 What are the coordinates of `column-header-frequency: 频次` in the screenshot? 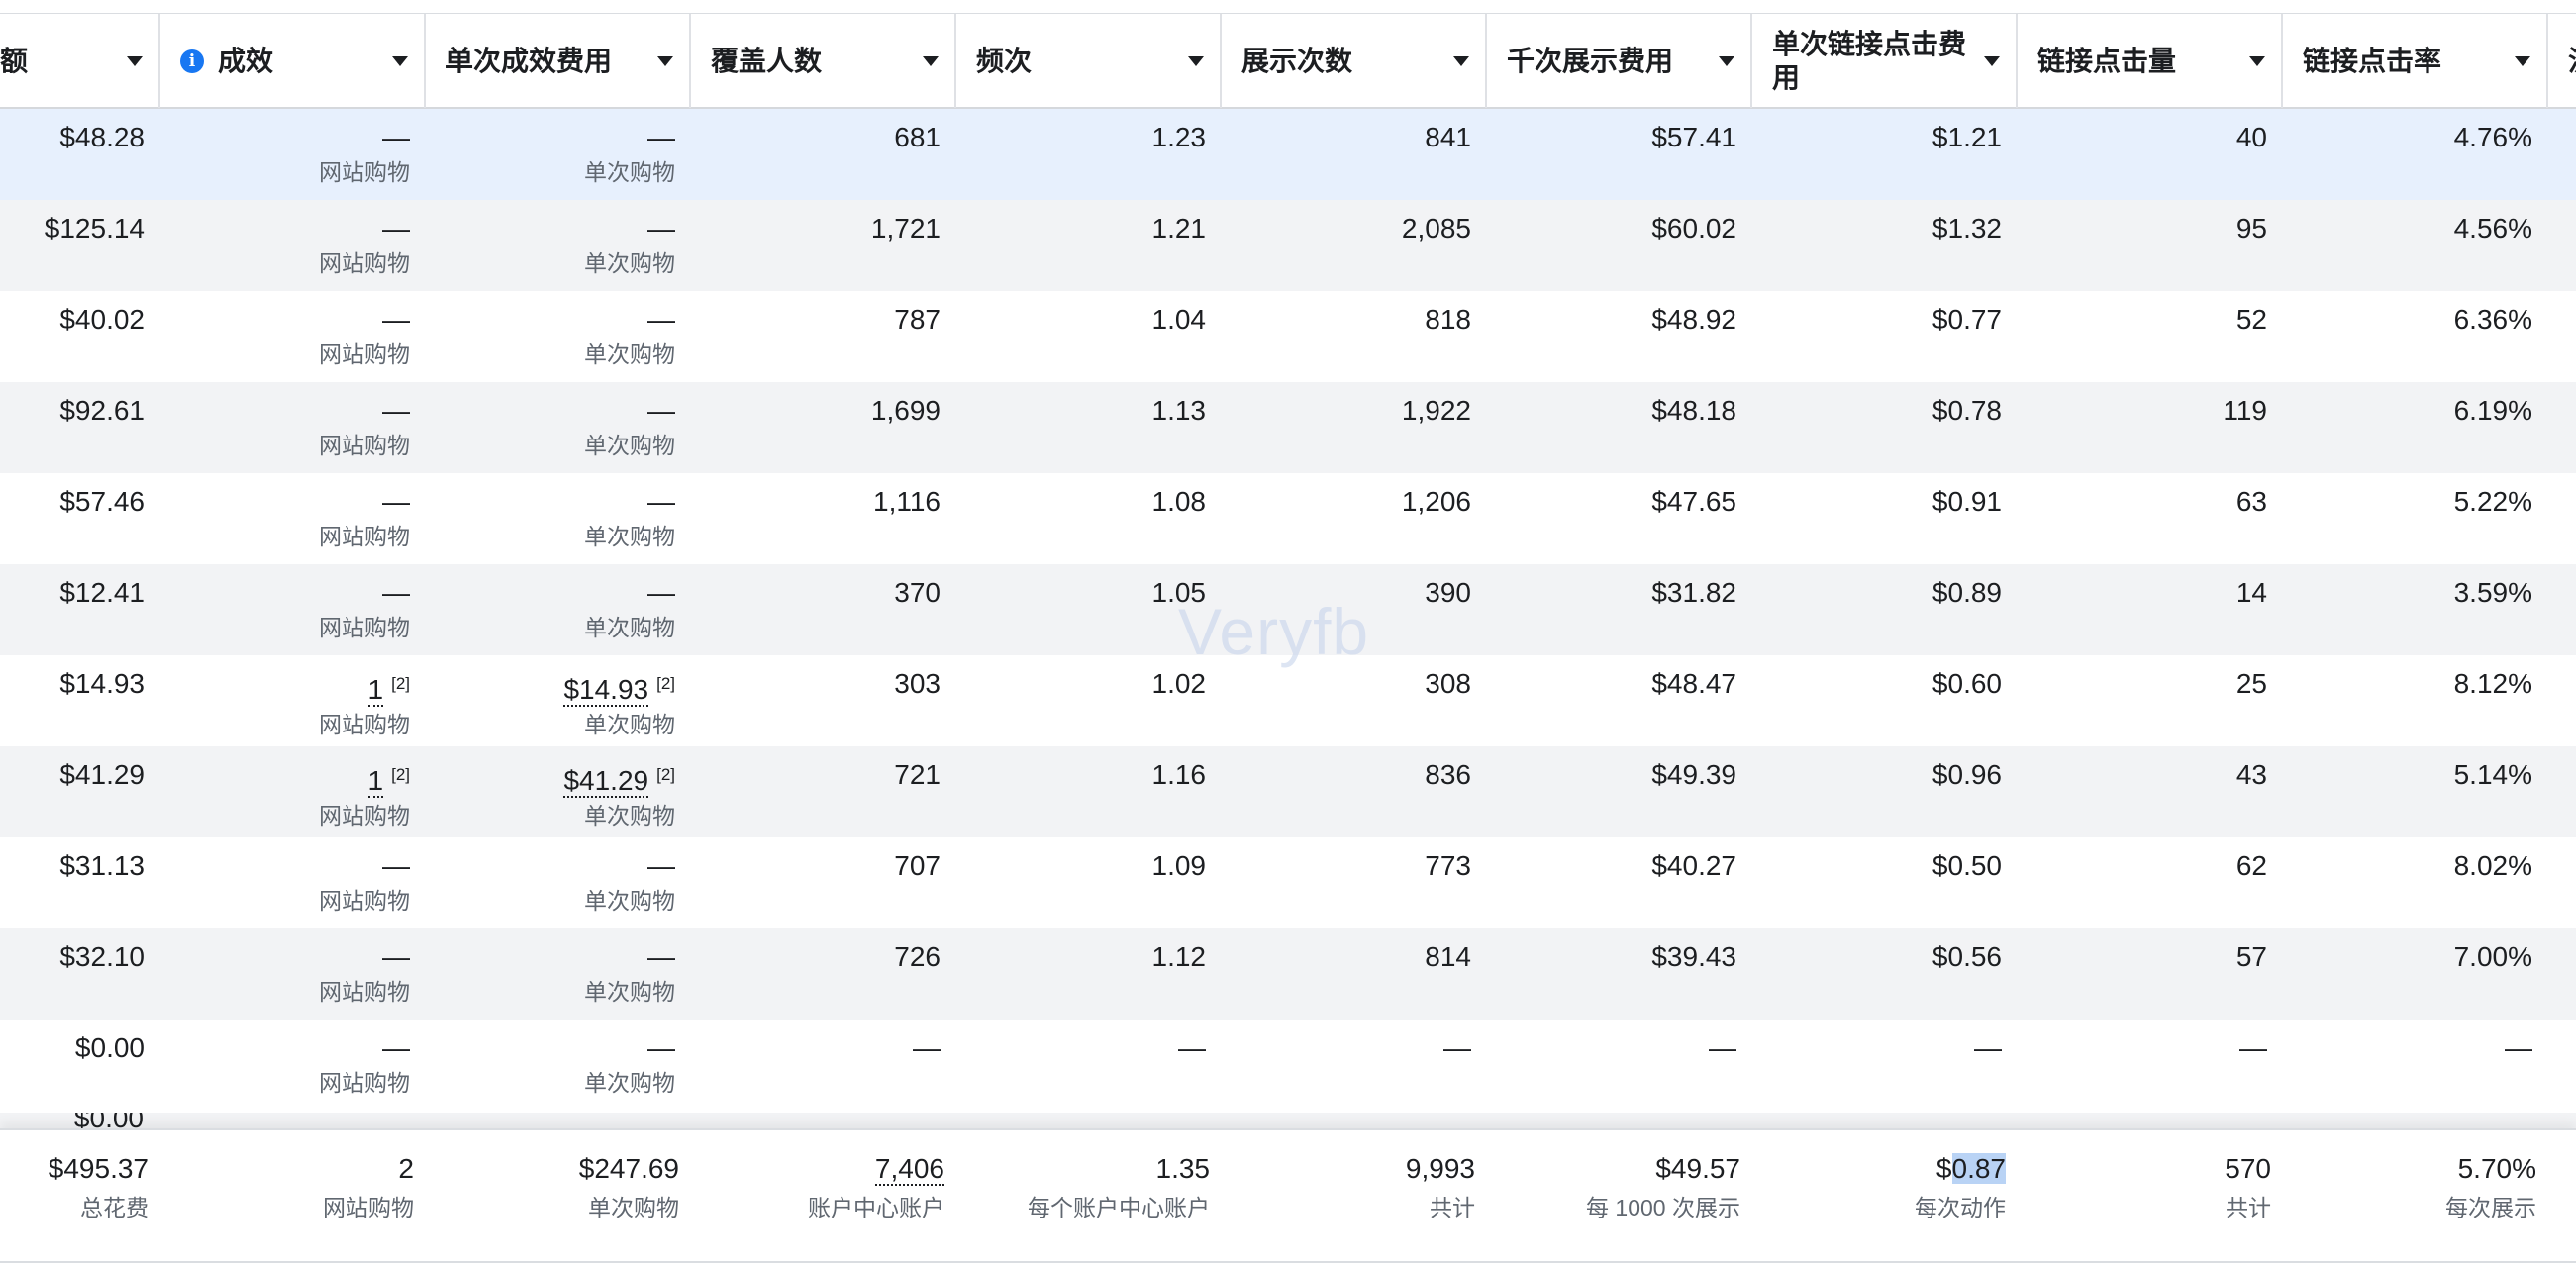 It's located at (1089, 61).